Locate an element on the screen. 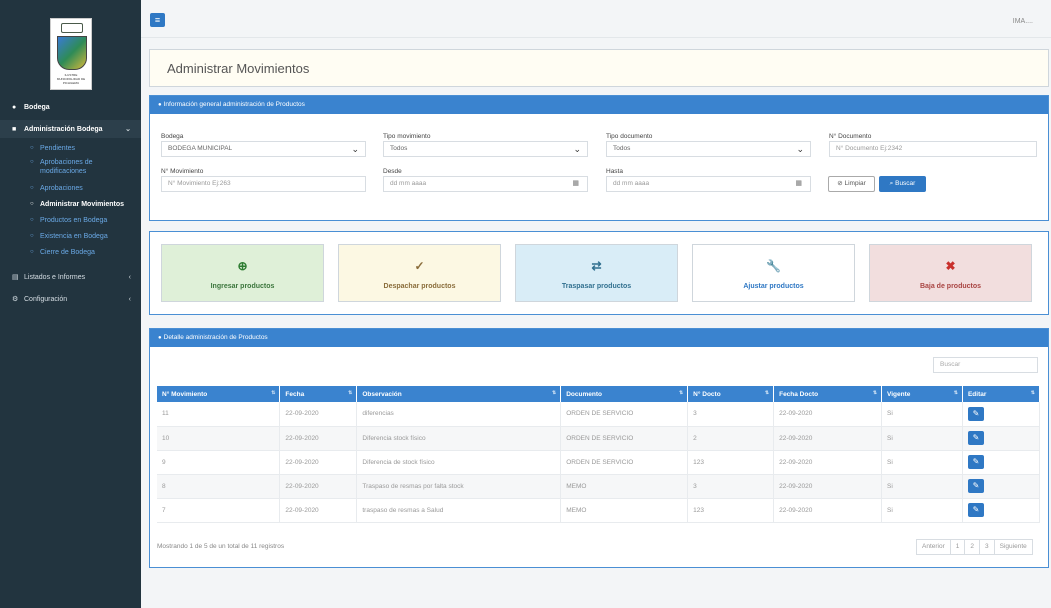  card-label: Despachar productos is located at coordinates (419, 286).